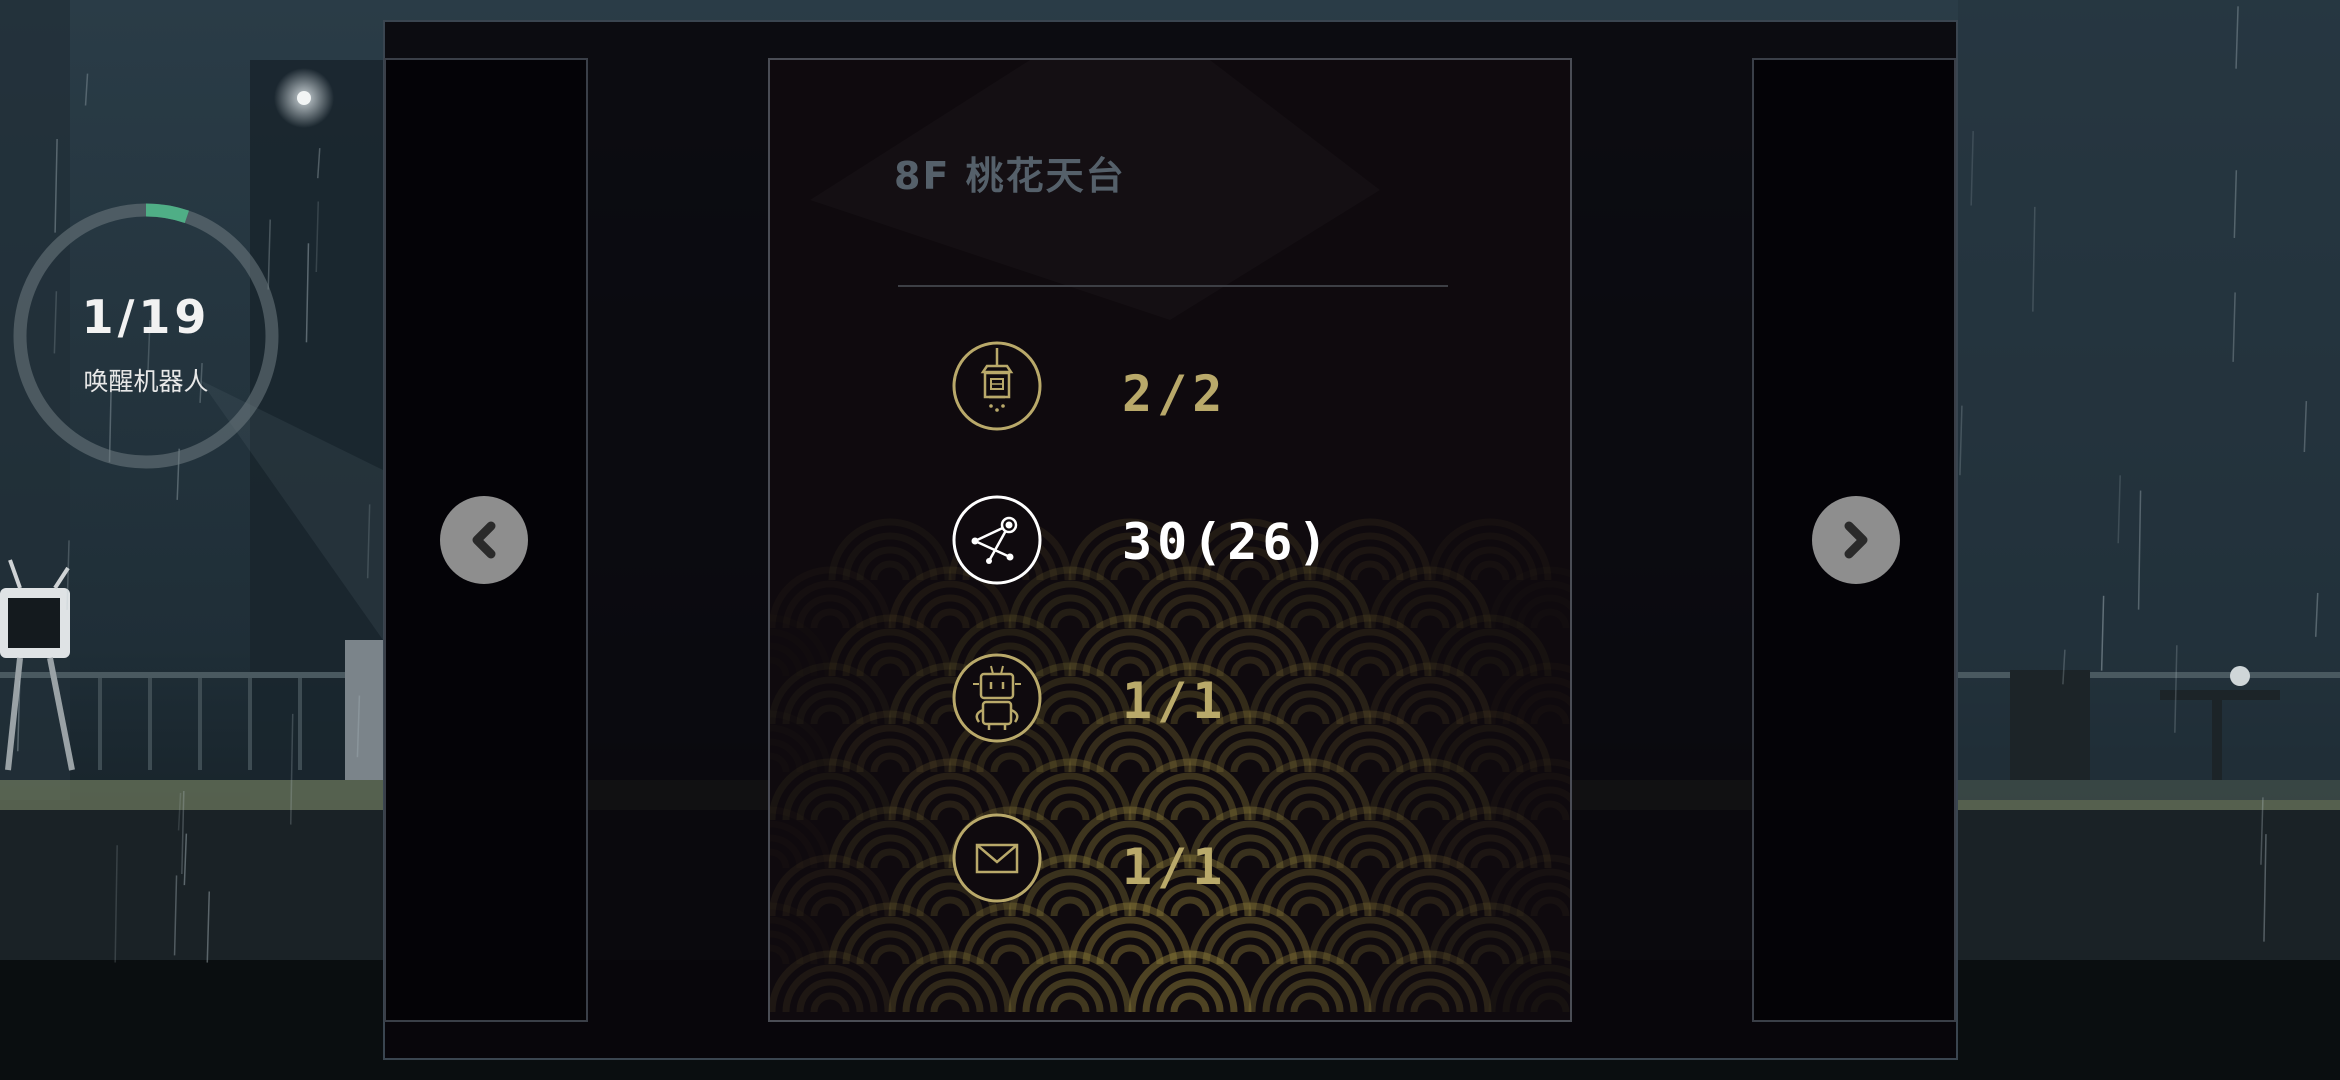 Image resolution: width=2340 pixels, height=1080 pixels. I want to click on chevron-right-icon, so click(1856, 540).